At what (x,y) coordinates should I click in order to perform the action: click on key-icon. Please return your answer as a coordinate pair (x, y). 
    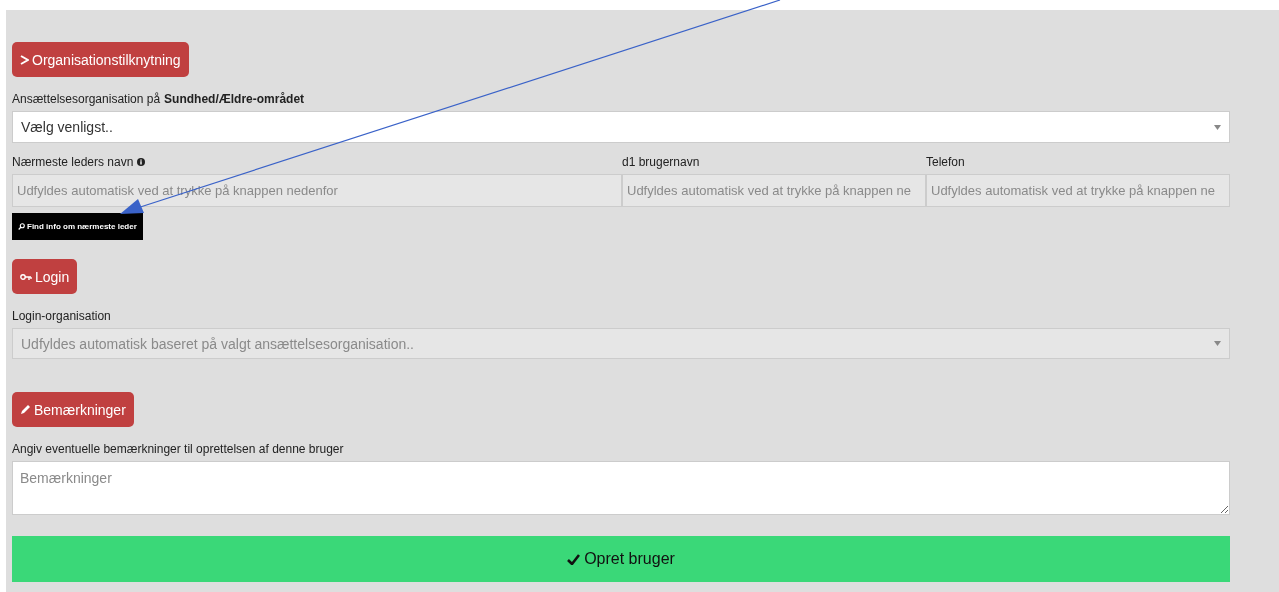
    Looking at the image, I should click on (26, 276).